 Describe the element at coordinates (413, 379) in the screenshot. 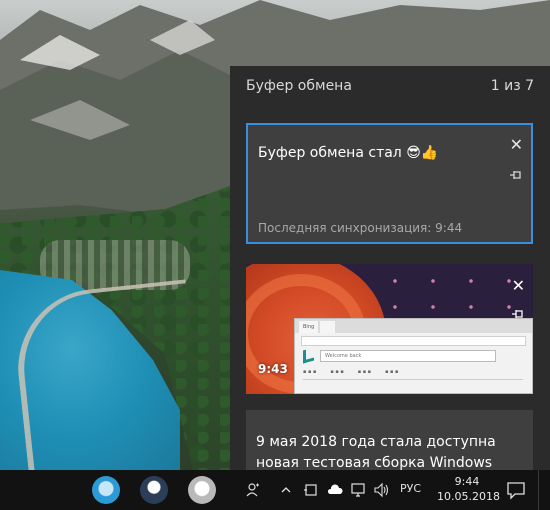

I see `bing-divider` at that location.